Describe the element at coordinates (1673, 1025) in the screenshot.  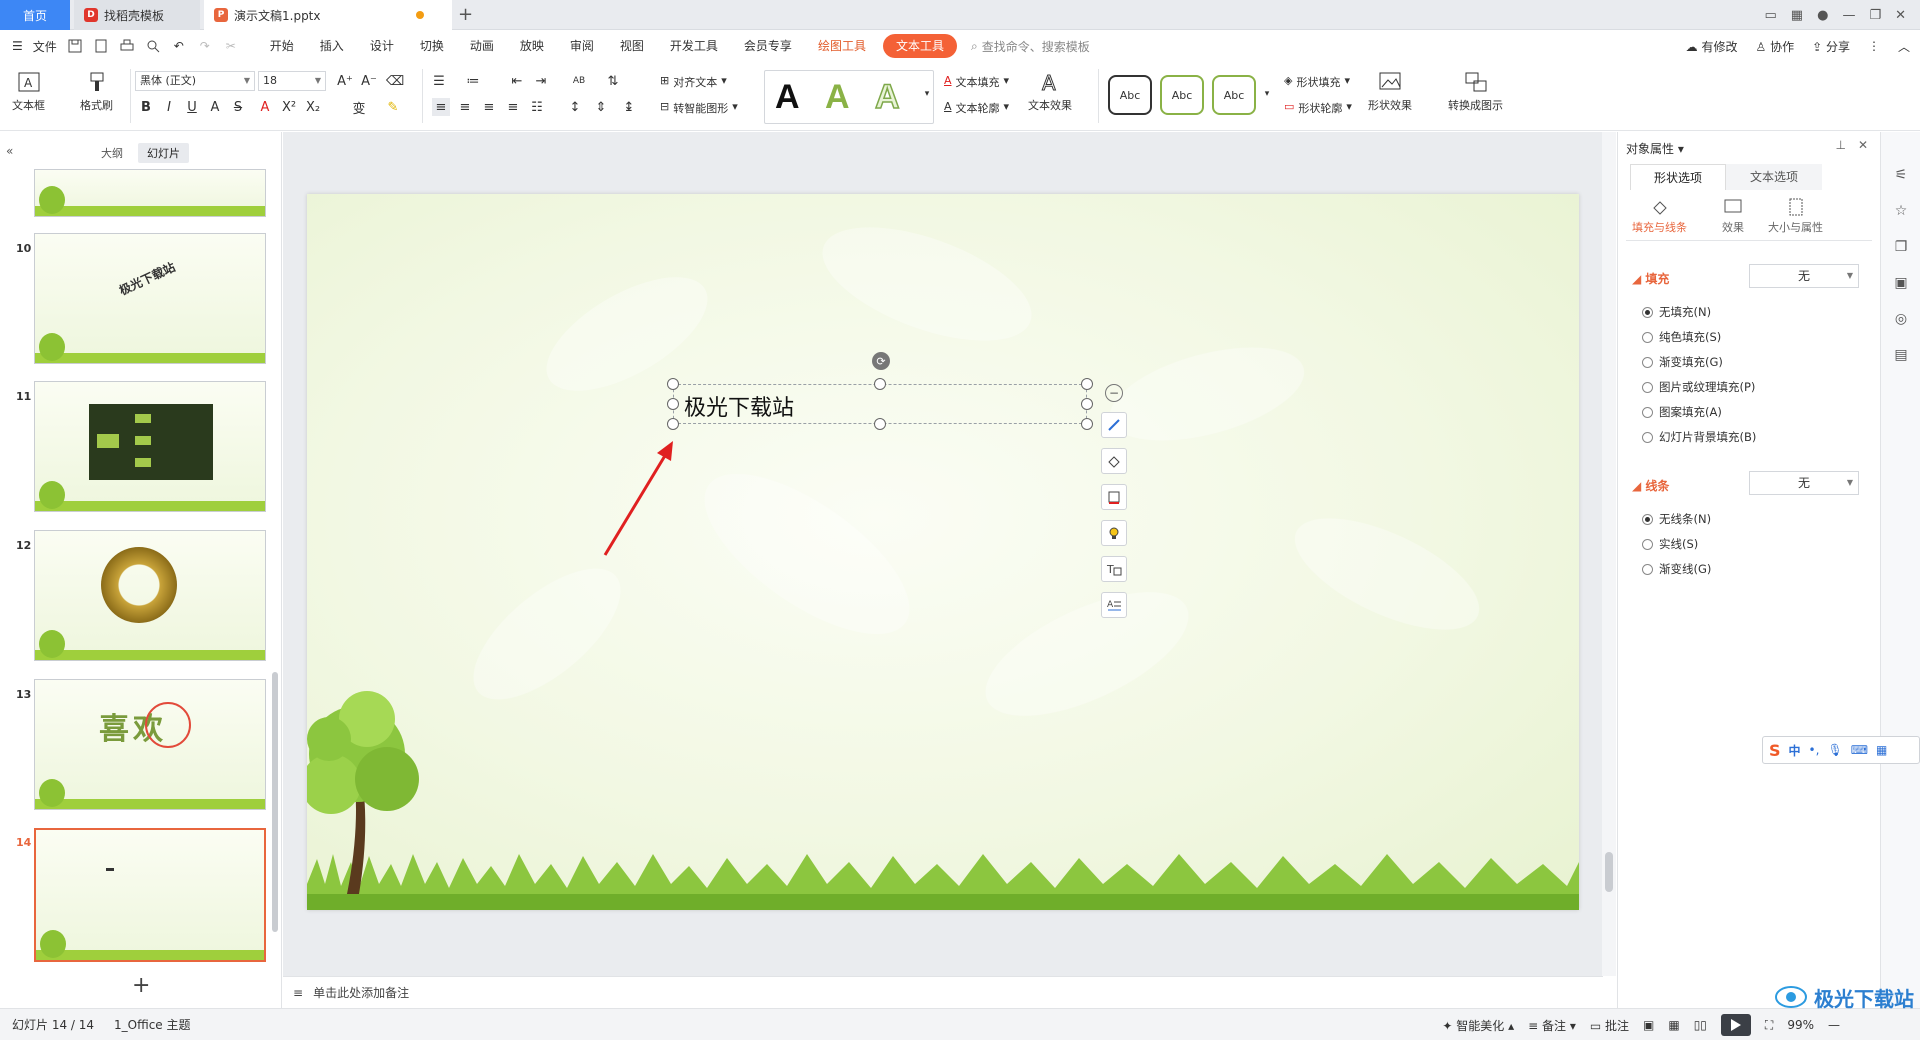
I see `sorter-view-icon: ▦` at that location.